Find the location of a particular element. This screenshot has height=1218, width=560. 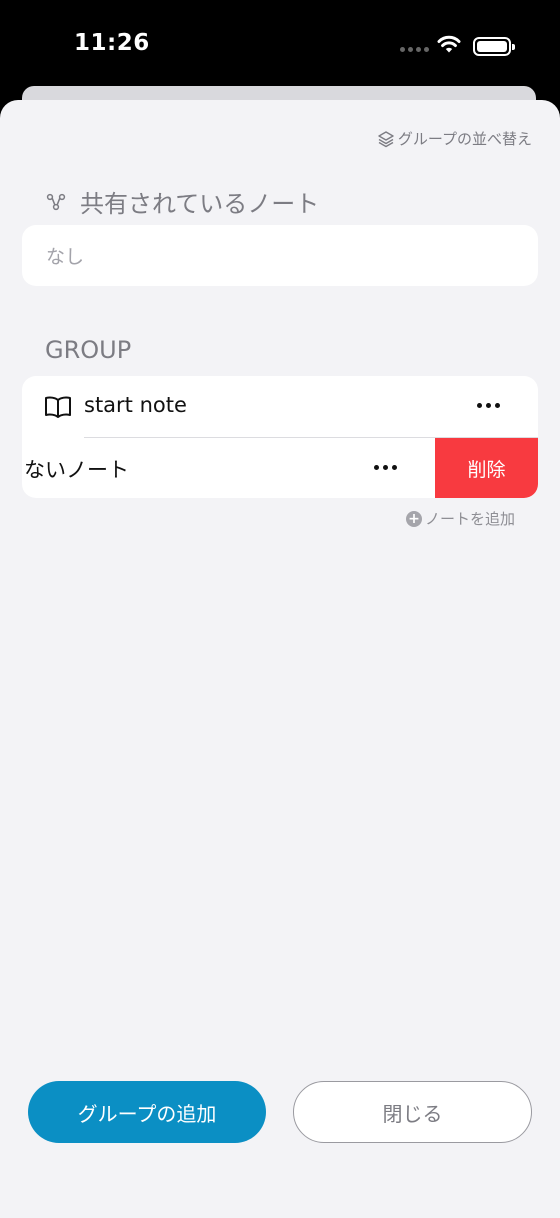

book-icon is located at coordinates (58, 407).